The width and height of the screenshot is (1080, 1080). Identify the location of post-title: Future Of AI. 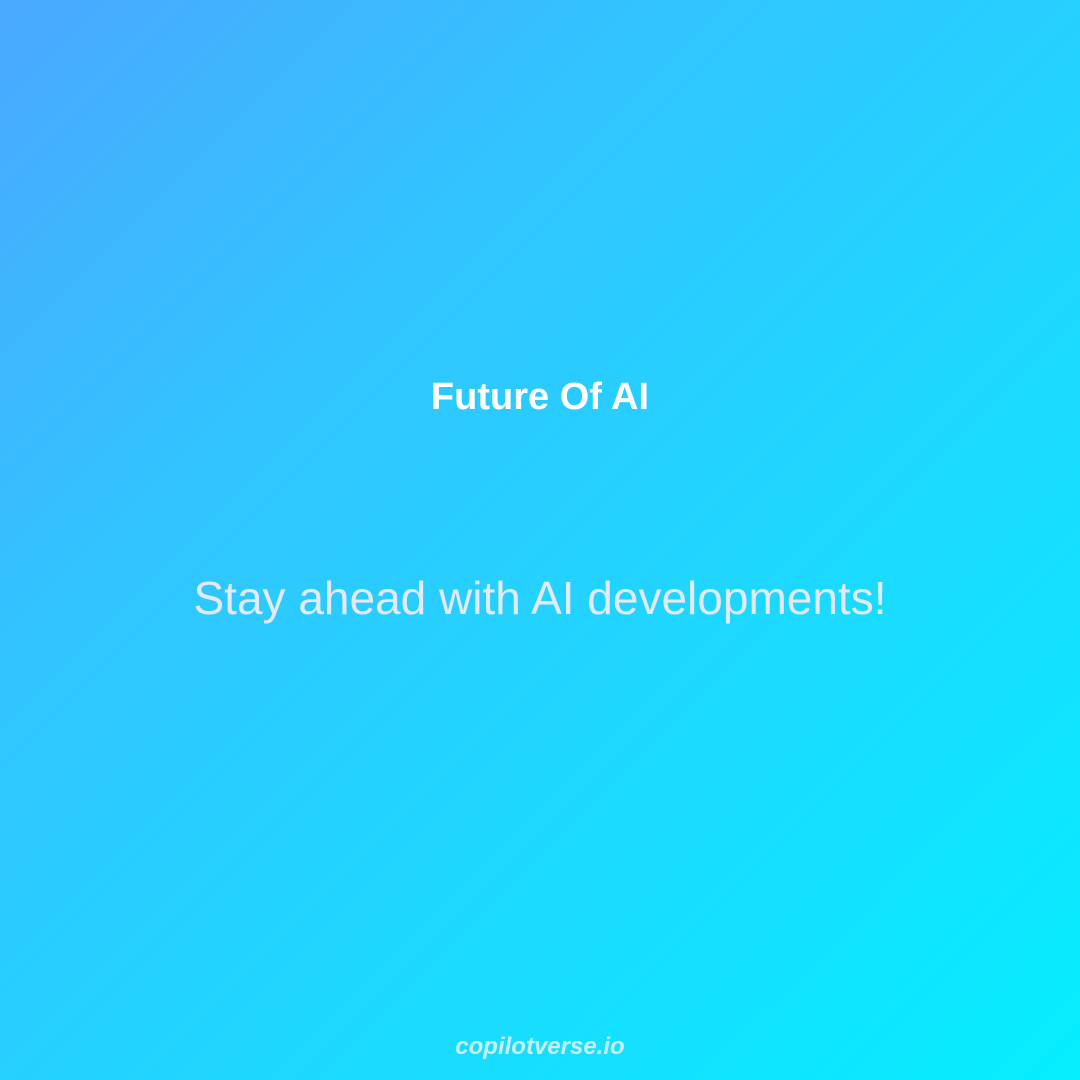
(540, 397).